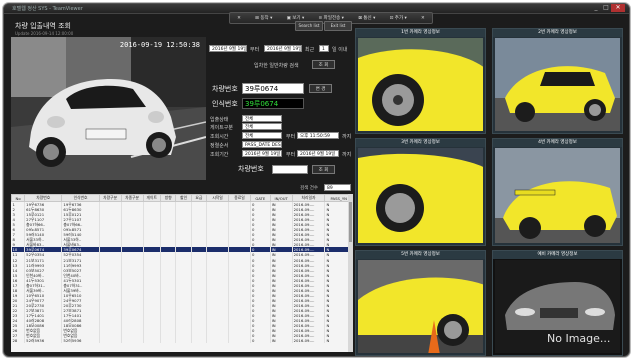 This screenshot has height=360, width=633. I want to click on table-row: 28 52러5936 52러5936 0 IN 2016-09-... N, so click(182, 341).